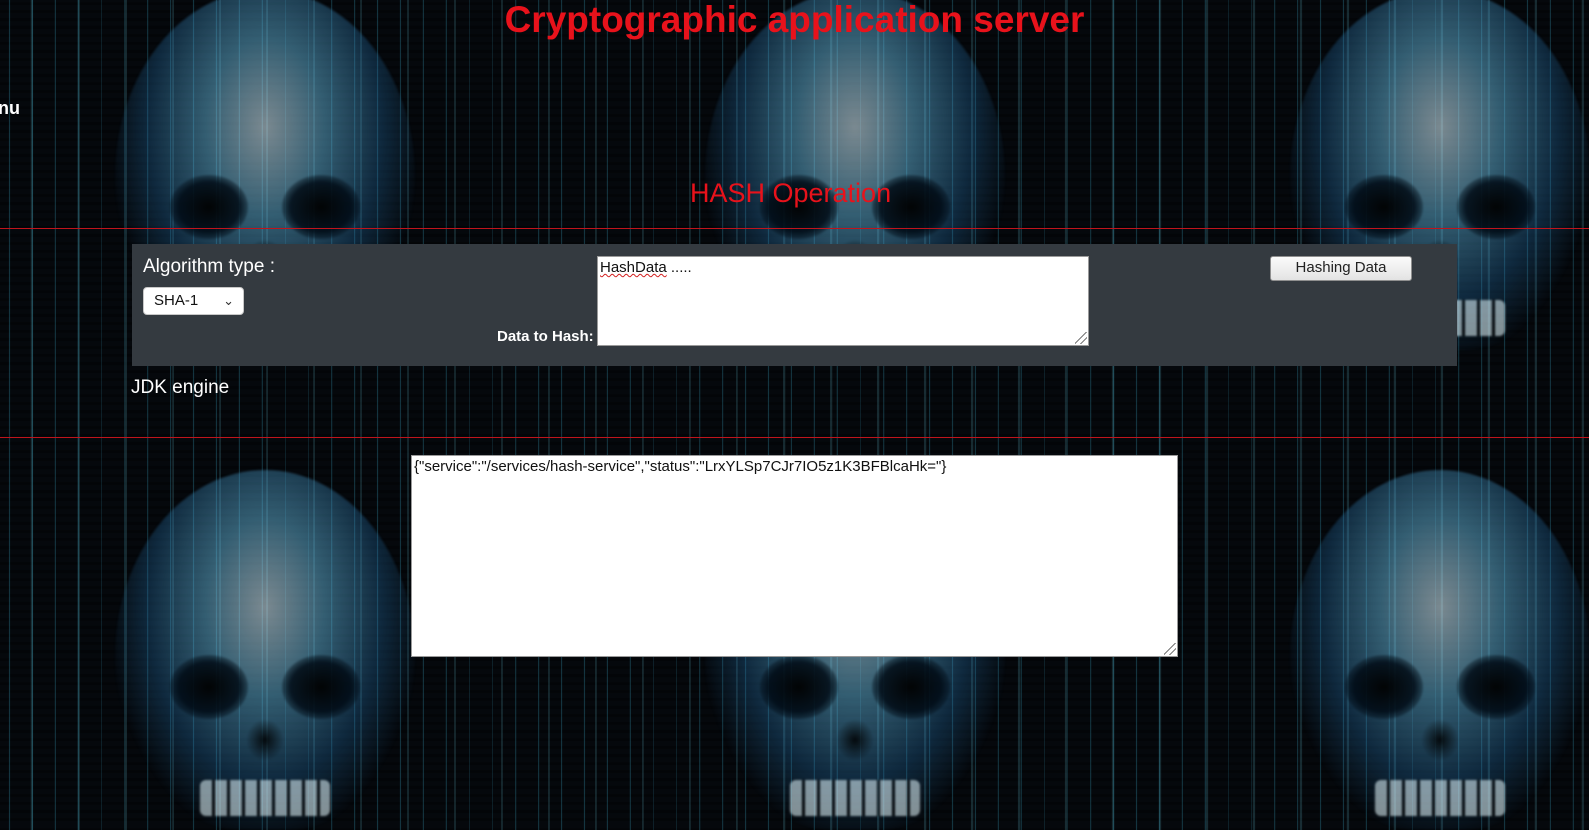  I want to click on menu-fragment-text: nu, so click(10, 108).